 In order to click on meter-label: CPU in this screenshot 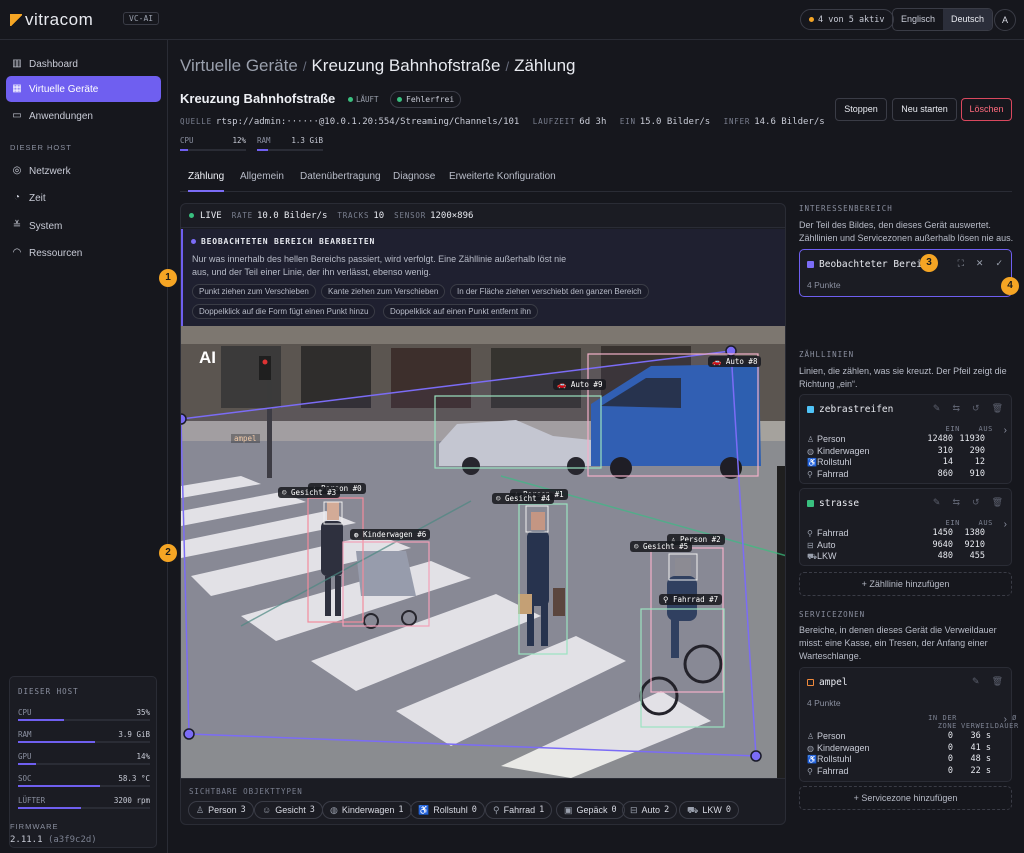, I will do `click(187, 140)`.